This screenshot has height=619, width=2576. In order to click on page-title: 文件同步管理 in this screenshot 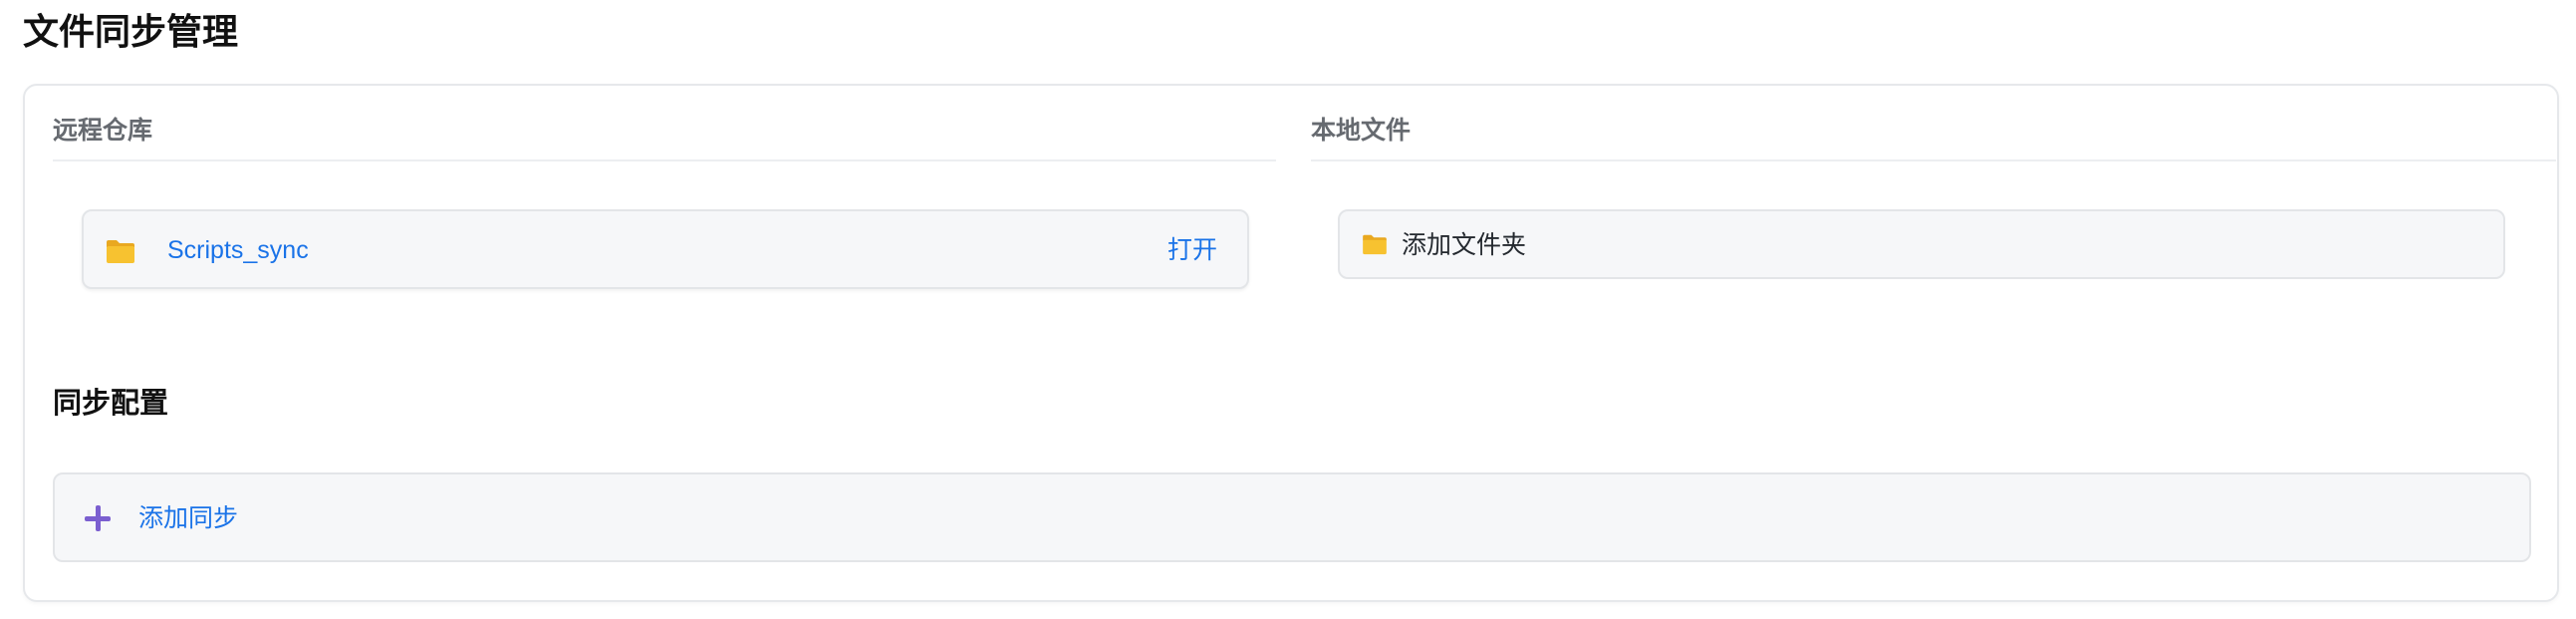, I will do `click(131, 31)`.